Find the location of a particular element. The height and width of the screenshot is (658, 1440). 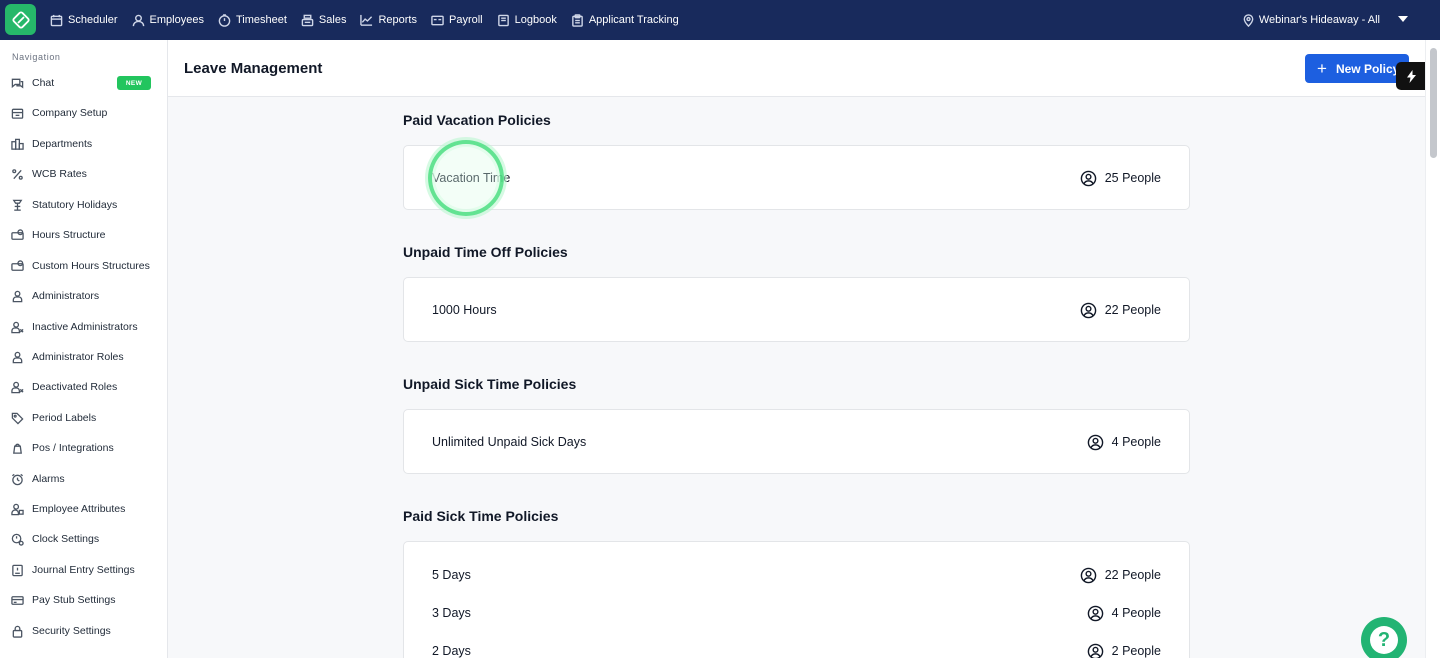

sidebar-item-label: Employee Attributes is located at coordinates (79, 509).